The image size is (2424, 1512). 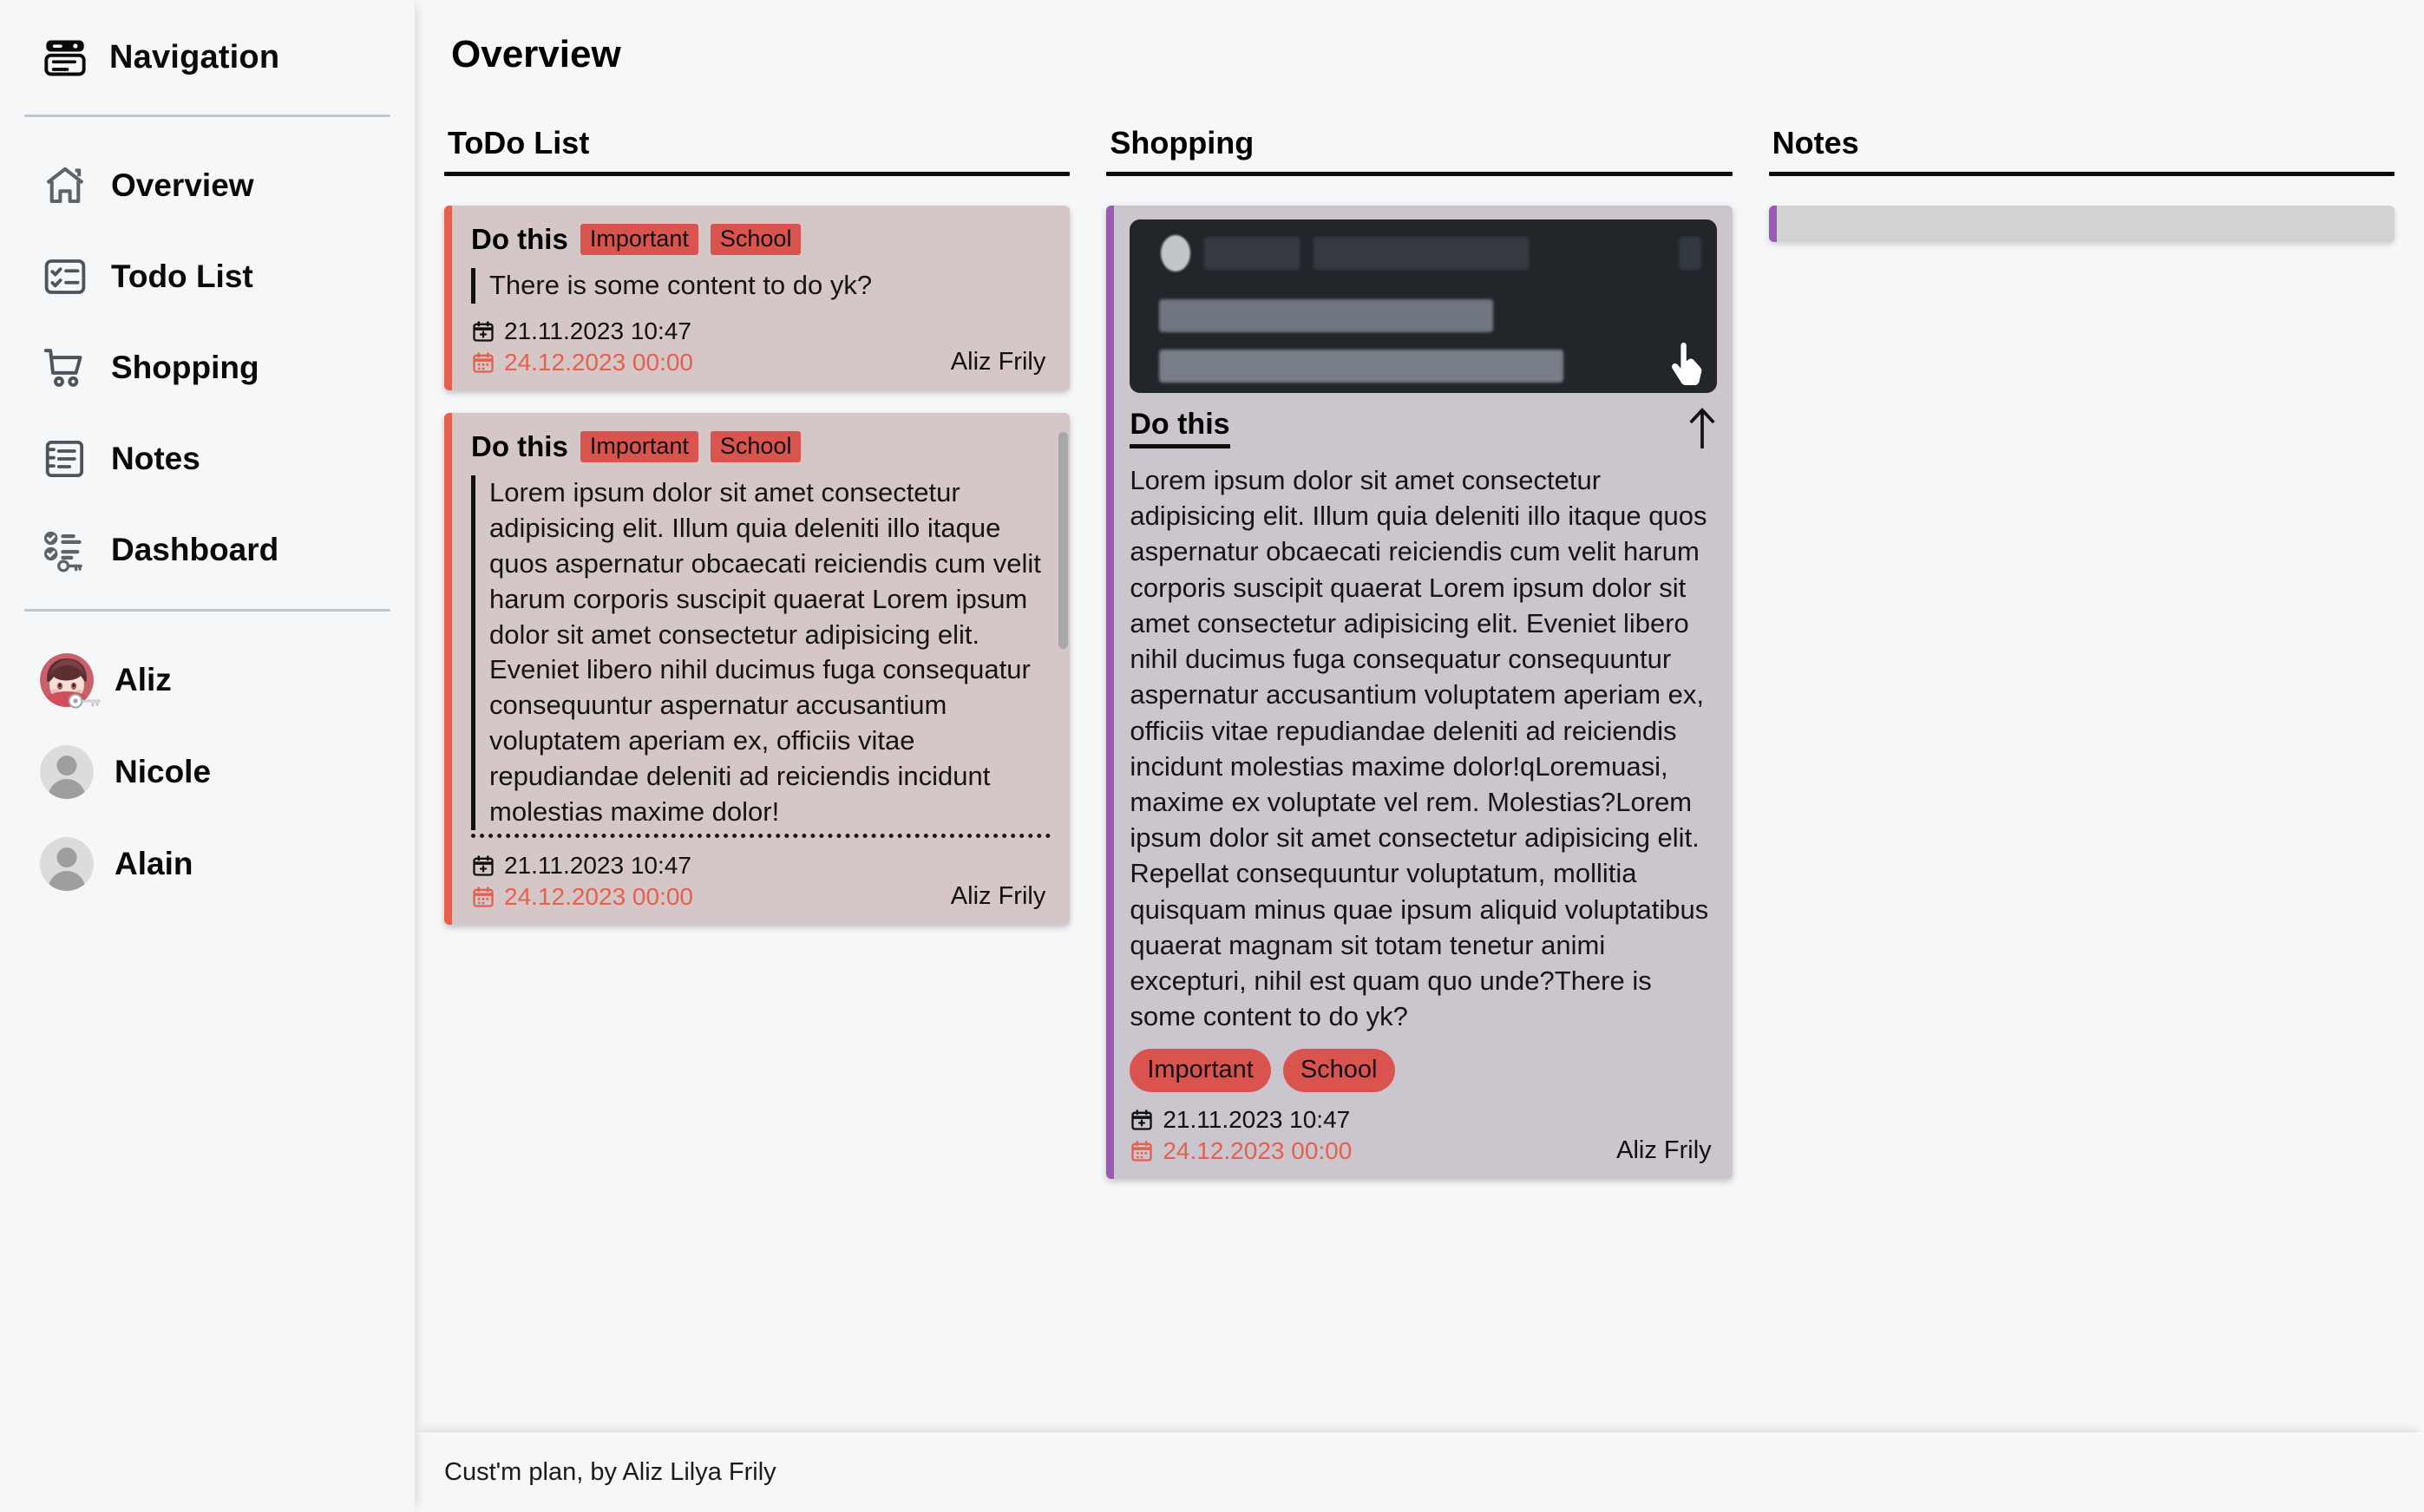 I want to click on sidebar-person-name: Nicole, so click(x=163, y=771).